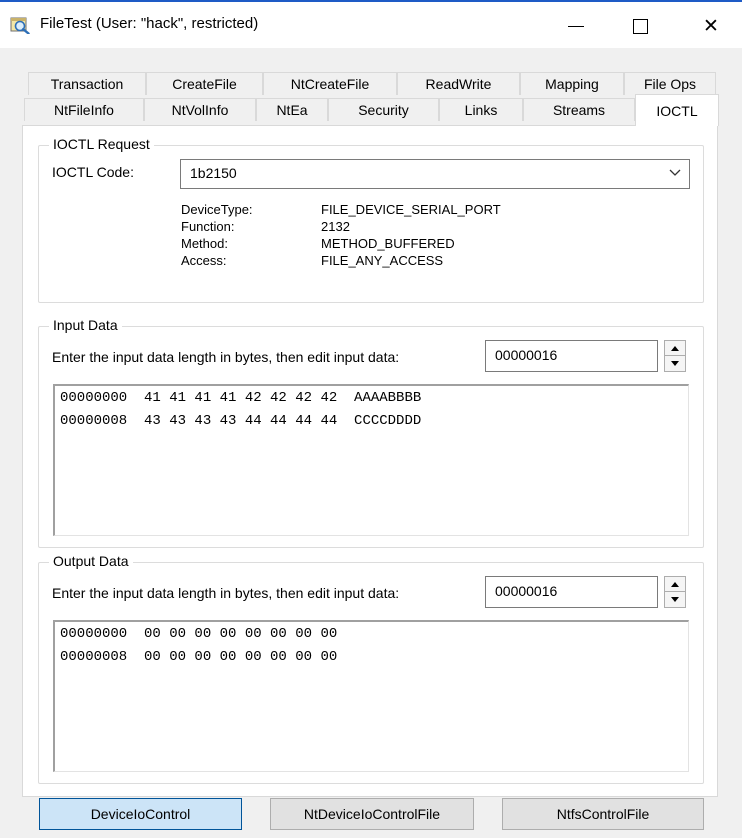 This screenshot has height=838, width=742. Describe the element at coordinates (571, 592) in the screenshot. I see `output-length-field: 00000016` at that location.